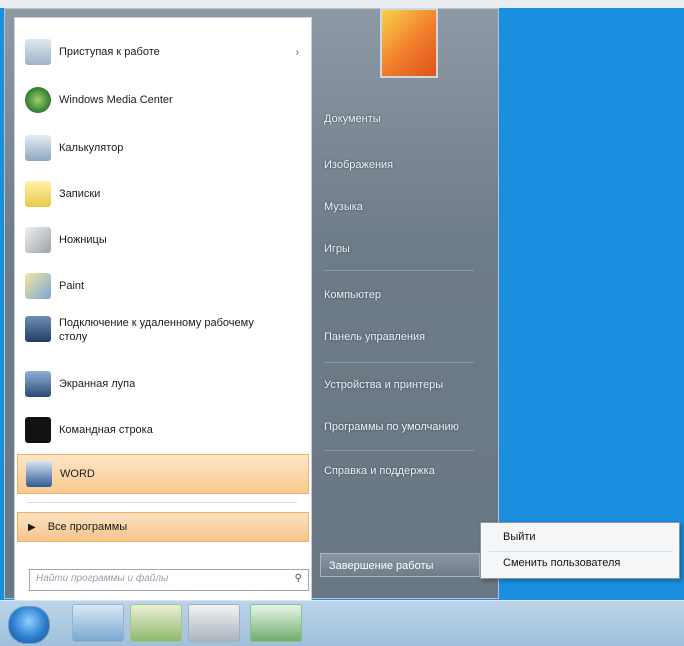 Image resolution: width=684 pixels, height=646 pixels. I want to click on desktop-top-strip, so click(342, 4).